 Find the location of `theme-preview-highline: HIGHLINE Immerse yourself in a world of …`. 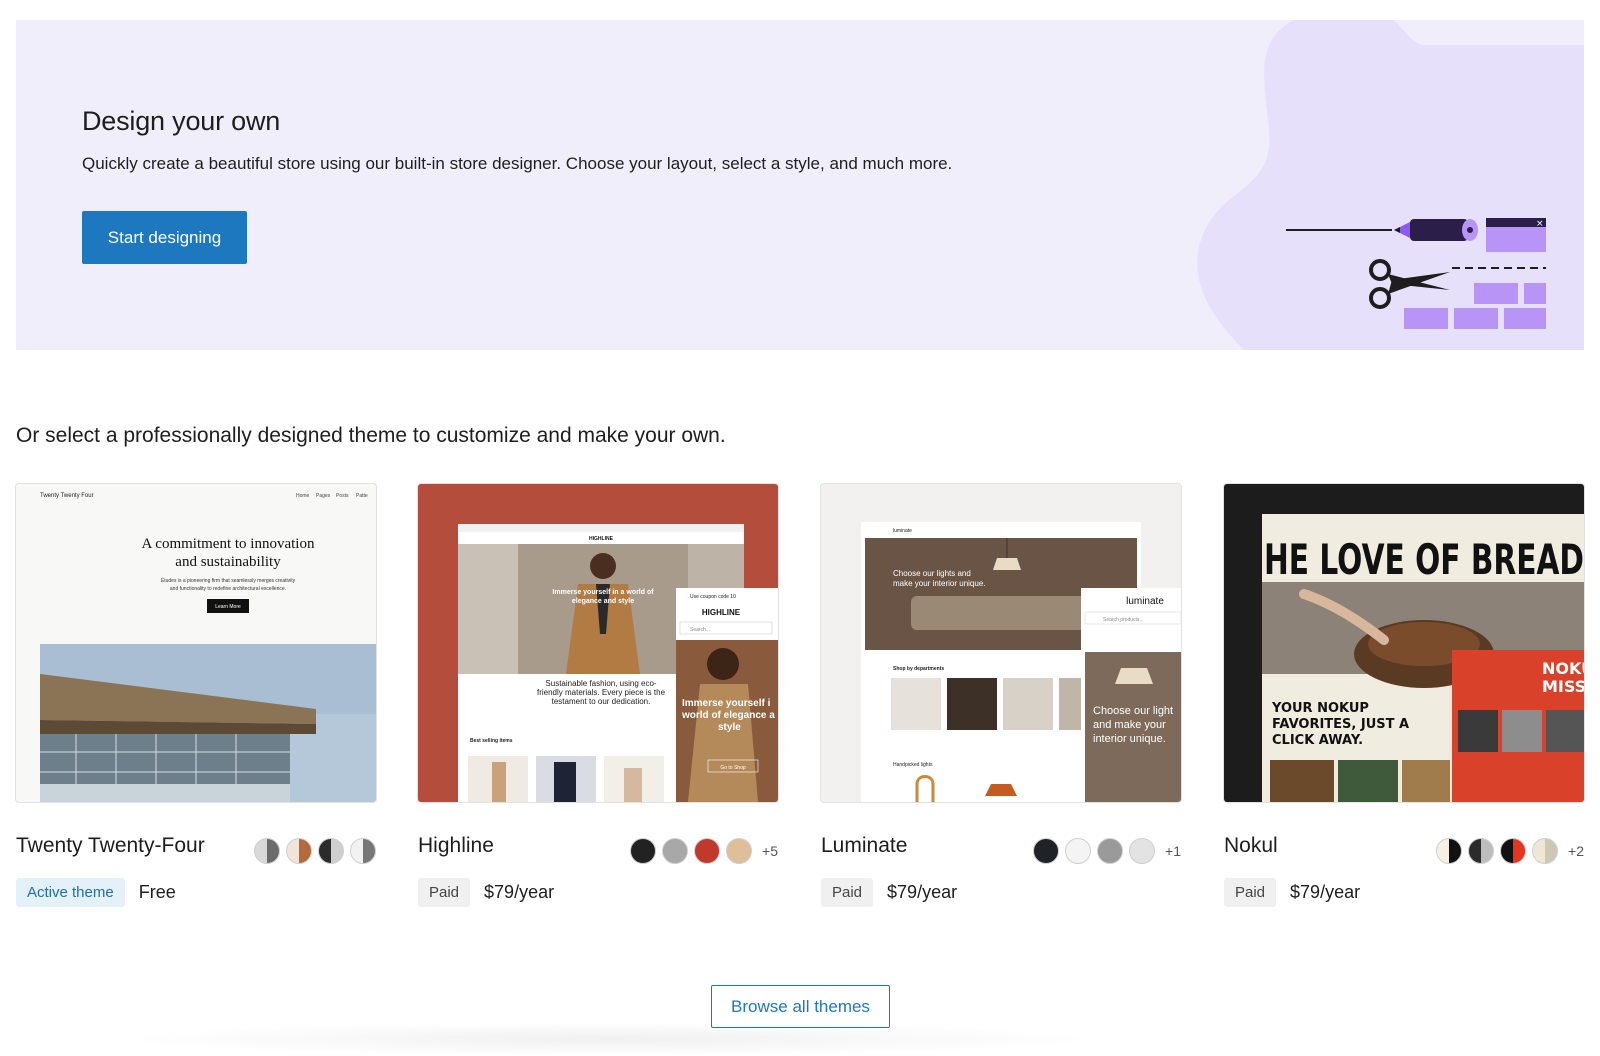

theme-preview-highline: HIGHLINE Immerse yourself in a world of … is located at coordinates (598, 643).